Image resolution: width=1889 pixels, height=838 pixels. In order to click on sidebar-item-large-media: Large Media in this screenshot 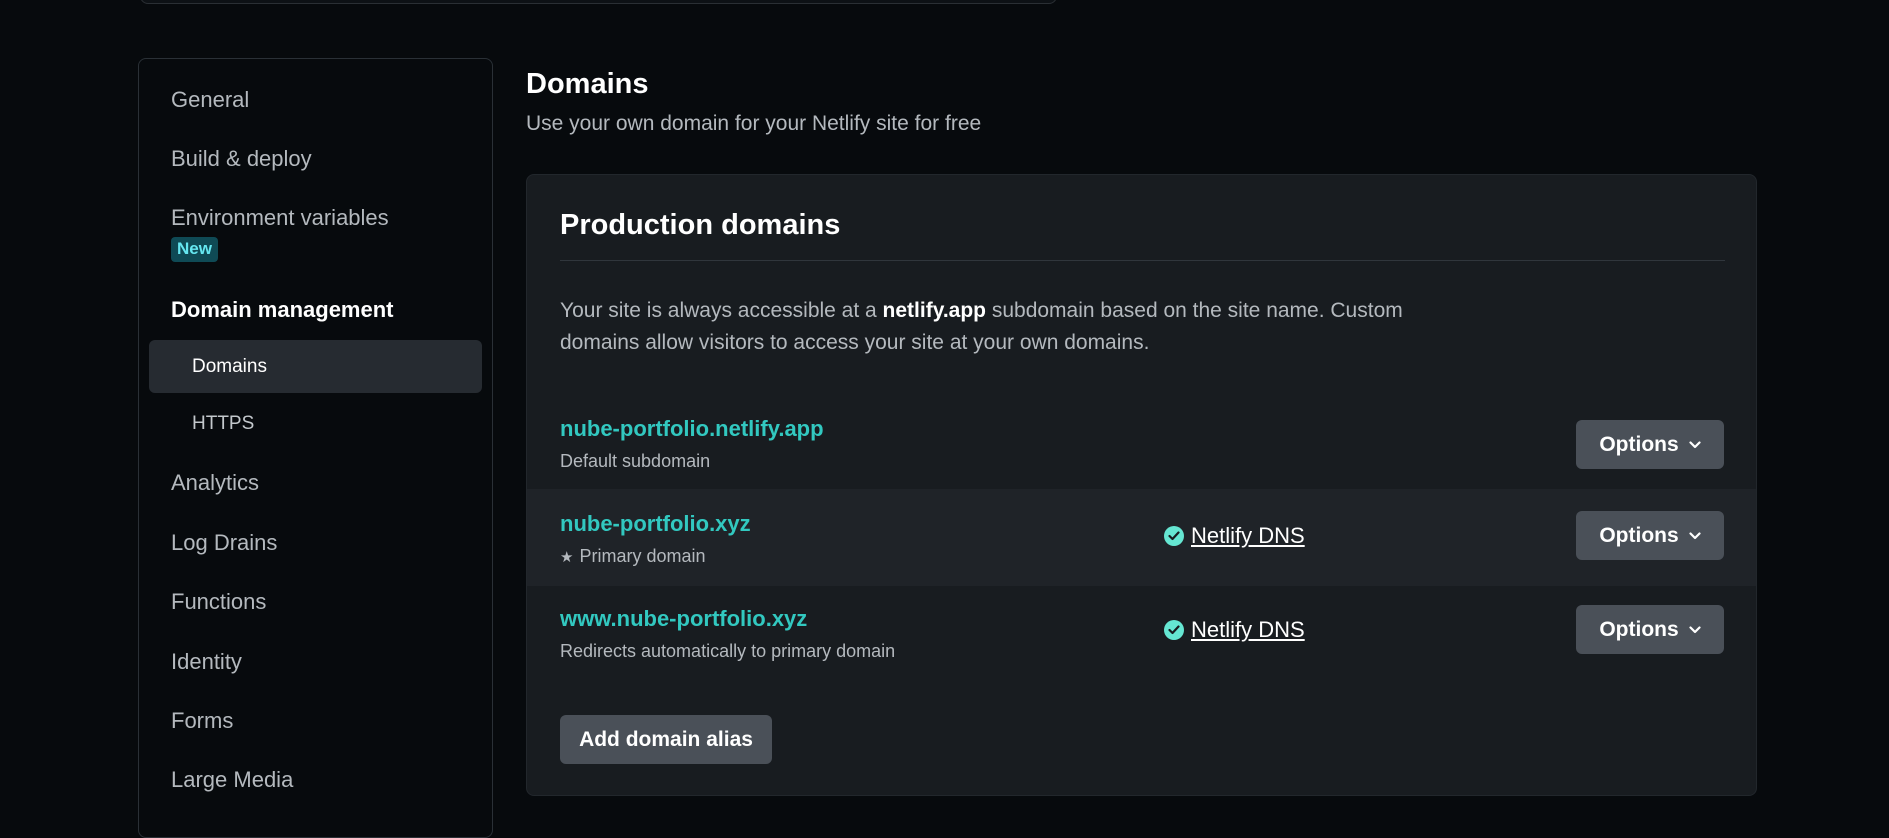, I will do `click(232, 780)`.